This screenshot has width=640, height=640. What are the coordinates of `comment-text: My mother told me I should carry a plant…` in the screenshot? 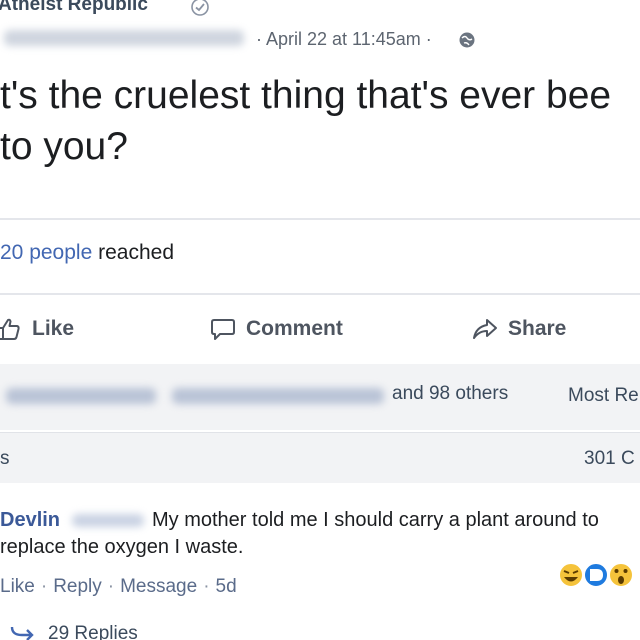 It's located at (375, 520).